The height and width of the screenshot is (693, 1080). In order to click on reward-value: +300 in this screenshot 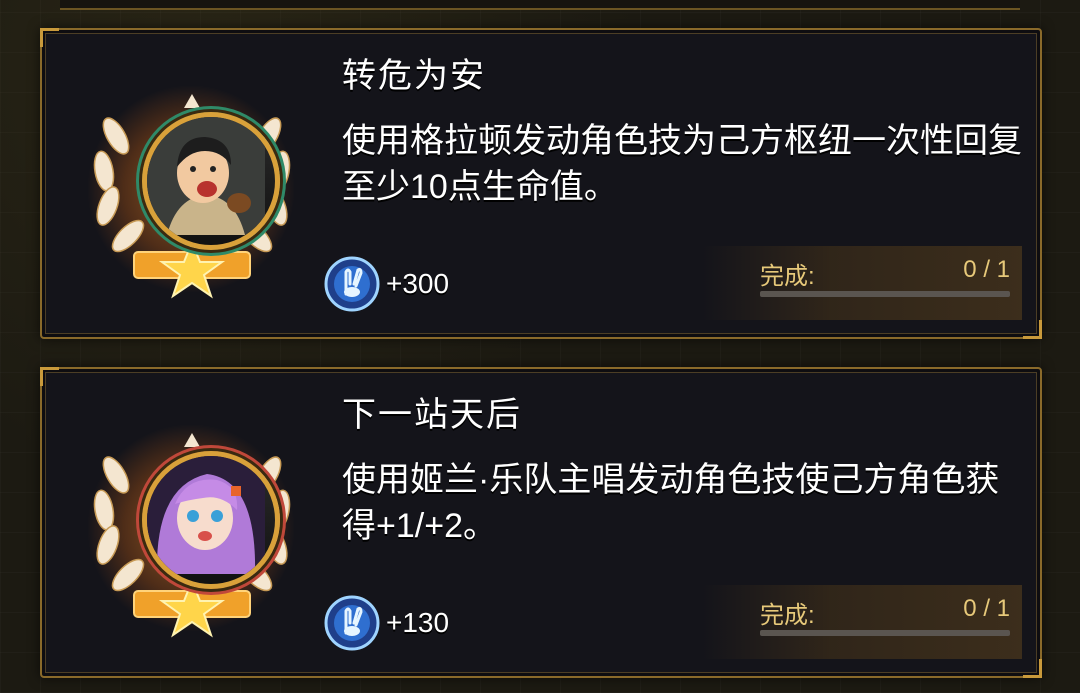, I will do `click(418, 283)`.